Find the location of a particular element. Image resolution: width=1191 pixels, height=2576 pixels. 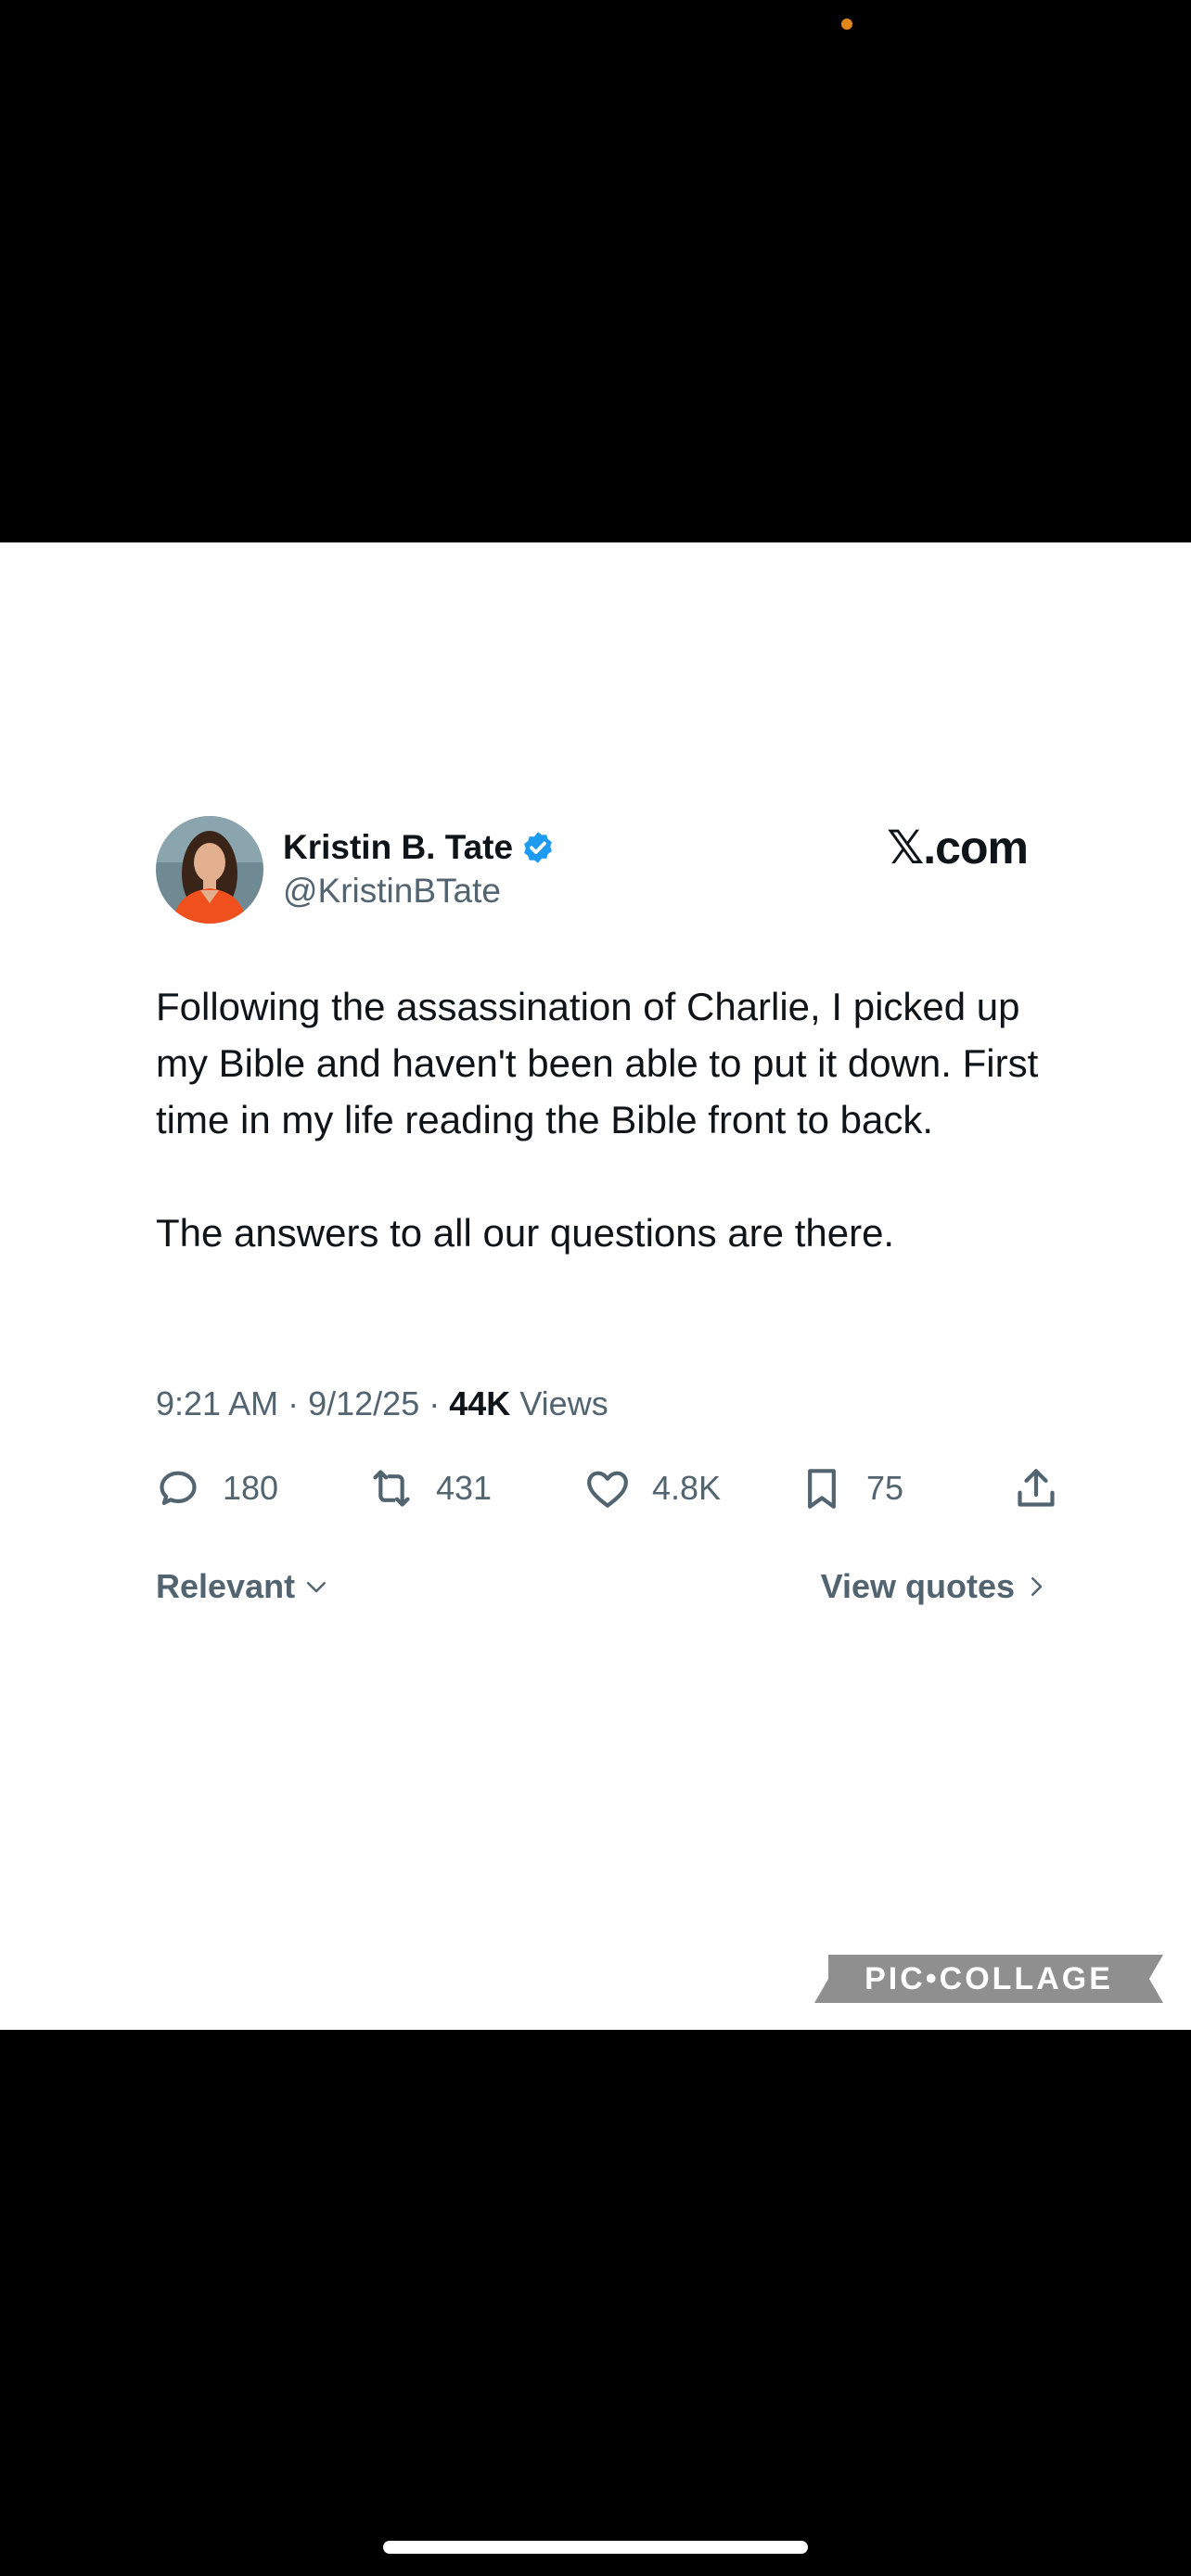

heart-icon is located at coordinates (607, 1490).